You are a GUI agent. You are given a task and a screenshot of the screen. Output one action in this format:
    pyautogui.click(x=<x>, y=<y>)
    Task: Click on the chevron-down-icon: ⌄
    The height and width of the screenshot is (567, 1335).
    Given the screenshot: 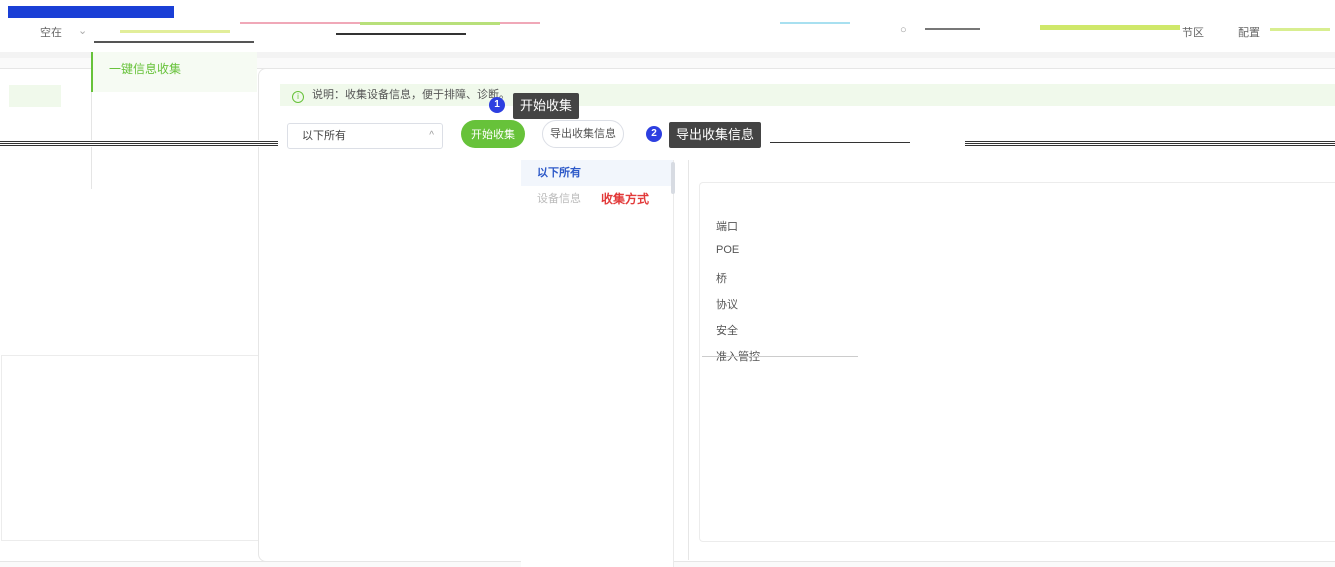 What is the action you would take?
    pyautogui.click(x=82, y=30)
    